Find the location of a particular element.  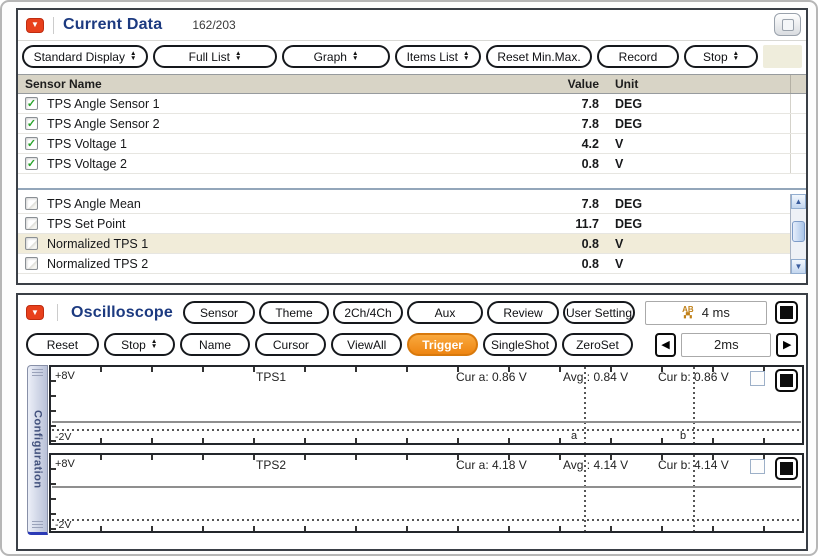

button-label: ZeroSet is located at coordinates (597, 344).